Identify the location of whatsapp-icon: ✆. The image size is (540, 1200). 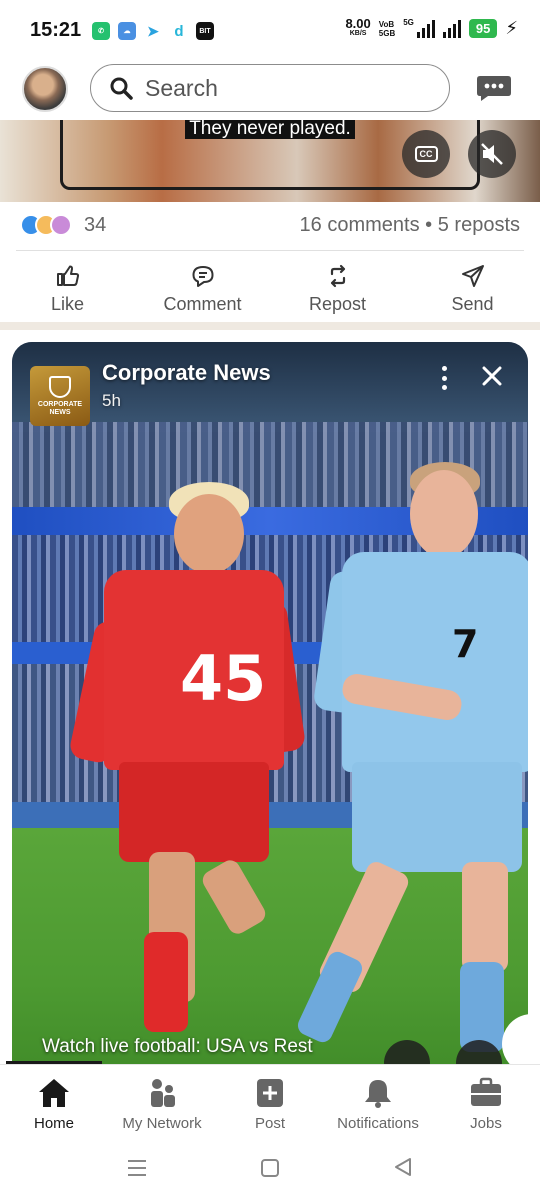
(101, 31).